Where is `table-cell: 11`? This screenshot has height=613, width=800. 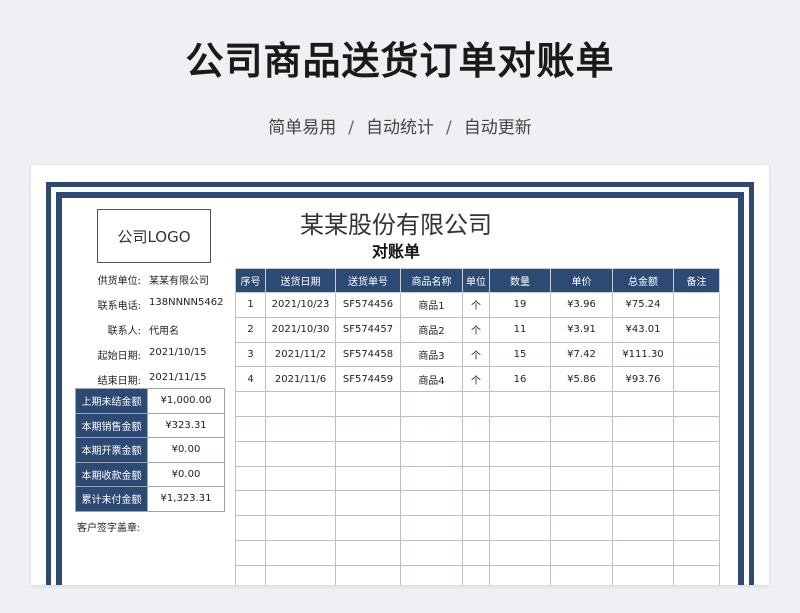
table-cell: 11 is located at coordinates (520, 329).